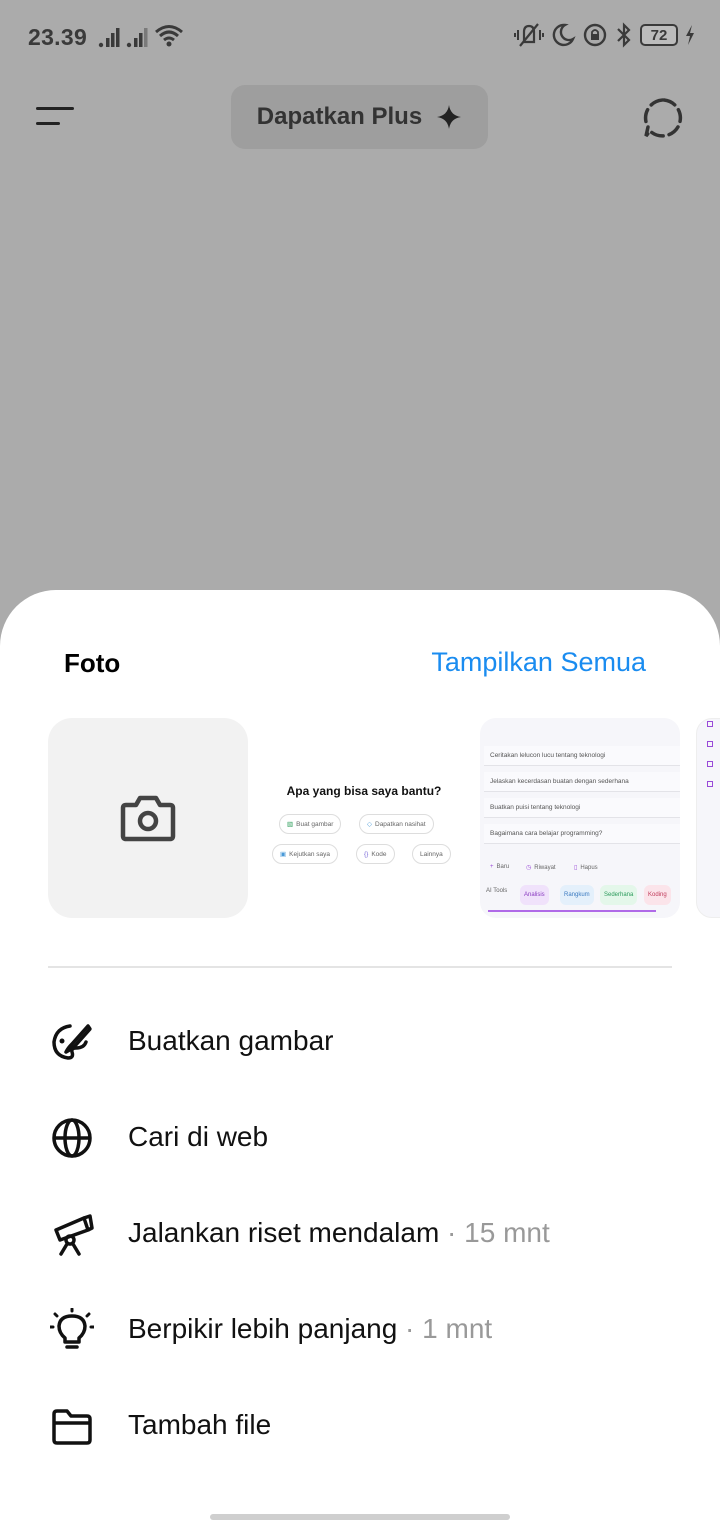  What do you see at coordinates (545, 867) in the screenshot?
I see `button-label: Riwayat` at bounding box center [545, 867].